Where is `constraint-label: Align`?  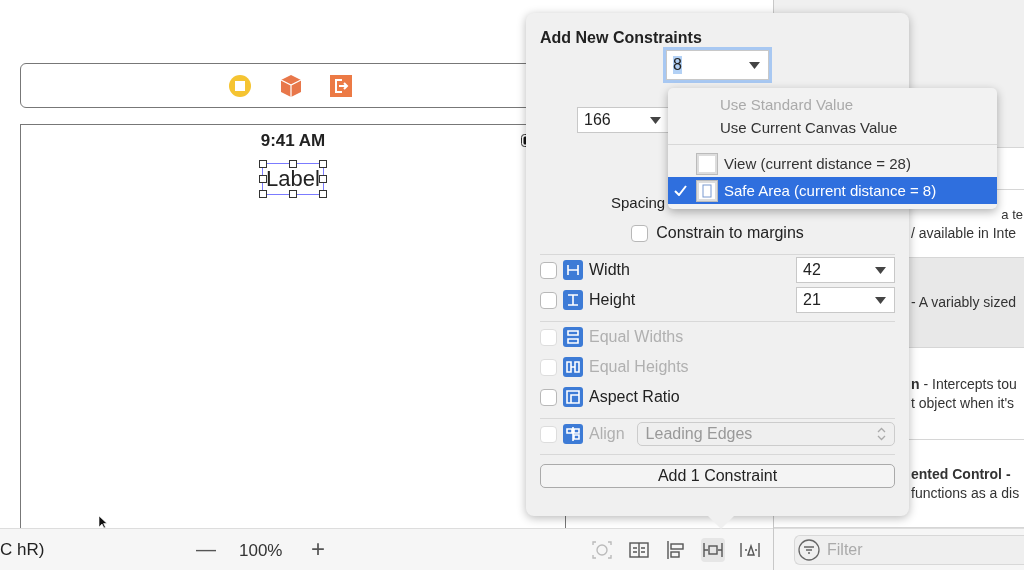 constraint-label: Align is located at coordinates (607, 434).